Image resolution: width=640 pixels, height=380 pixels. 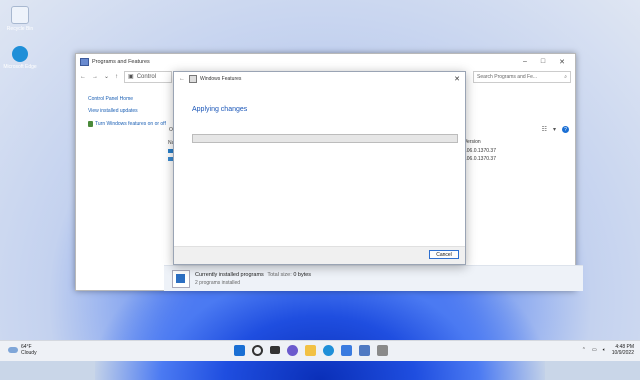 I want to click on chevron-down-icon: ▾, so click(x=554, y=129).